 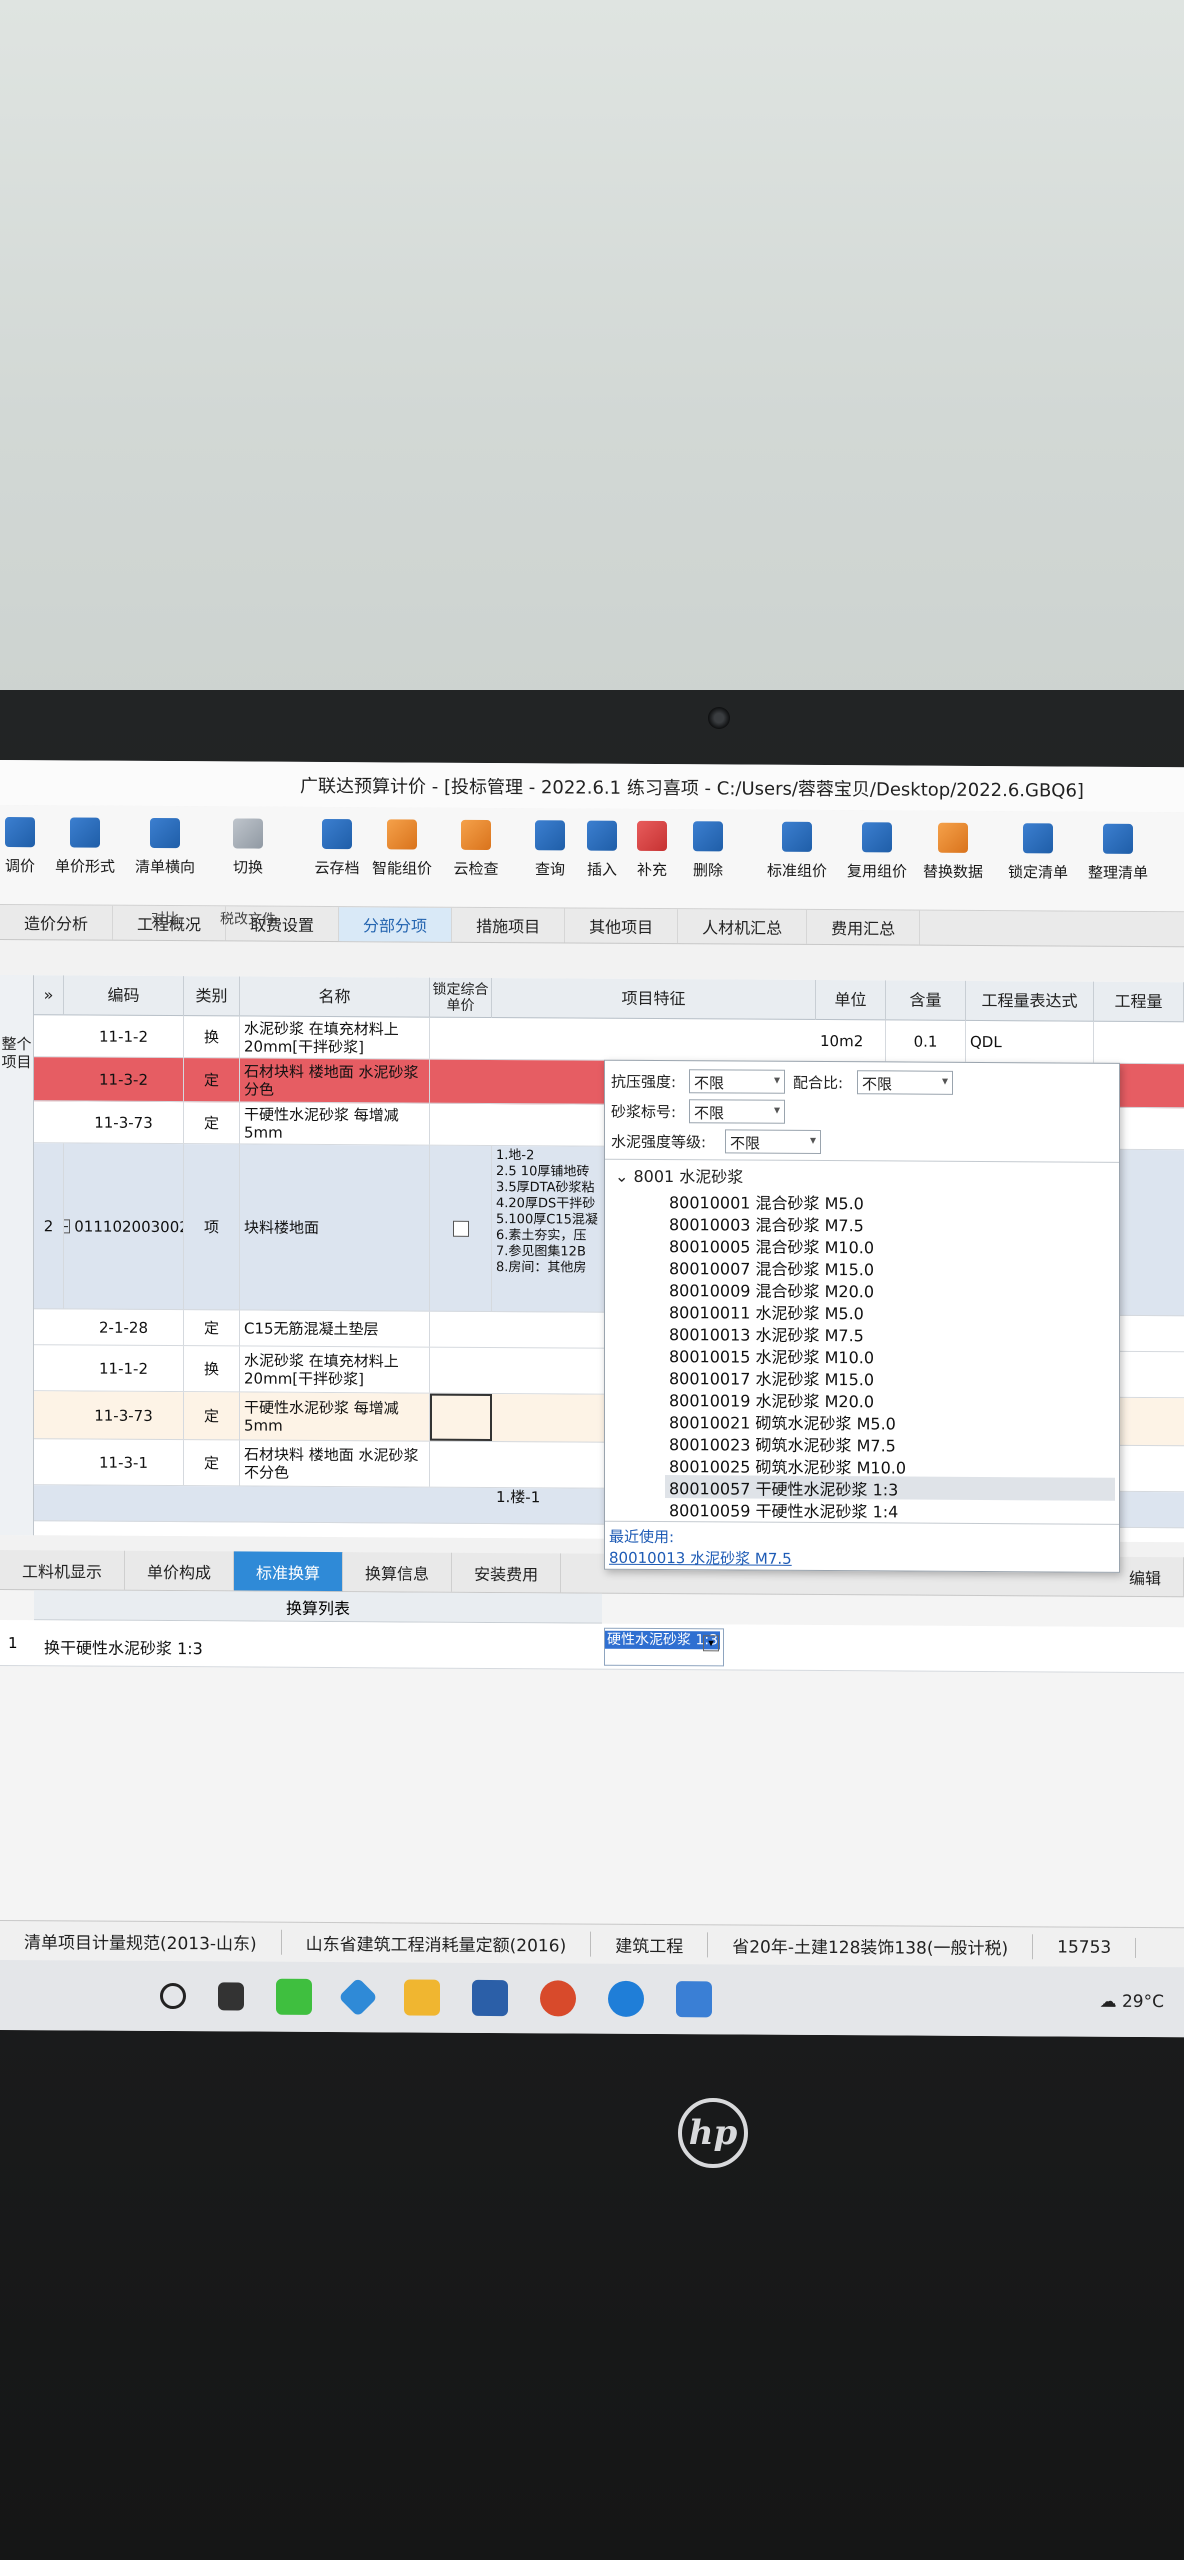 What do you see at coordinates (57, 922) in the screenshot?
I see `tab-cost-analysis: 造价分析` at bounding box center [57, 922].